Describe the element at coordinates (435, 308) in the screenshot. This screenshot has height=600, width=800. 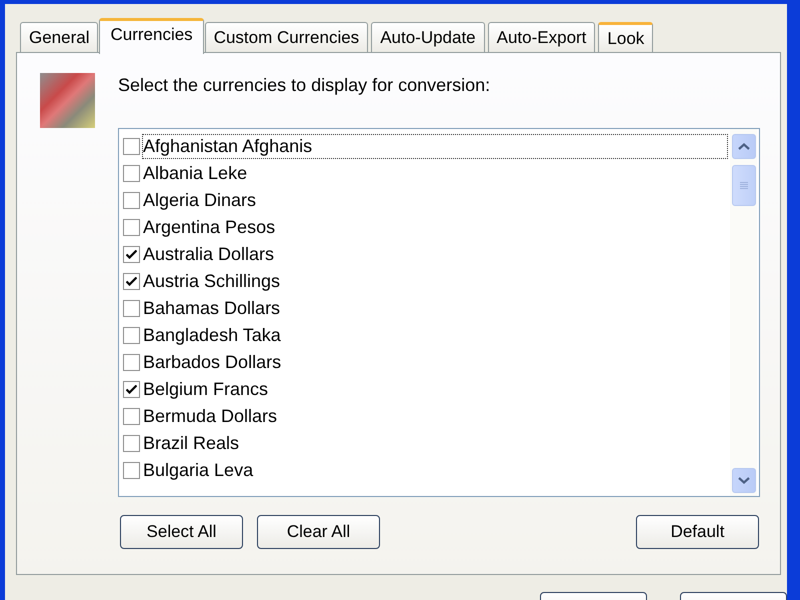
I see `list-item: Bahamas Dollars` at that location.